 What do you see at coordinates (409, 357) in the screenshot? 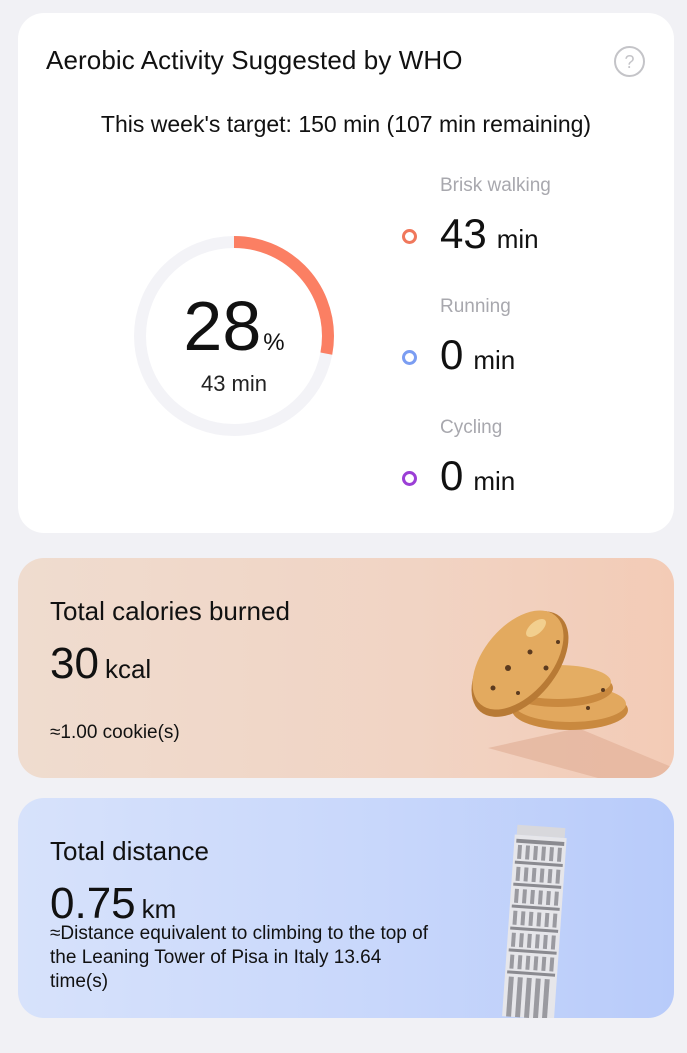
I see `running-dot-icon` at bounding box center [409, 357].